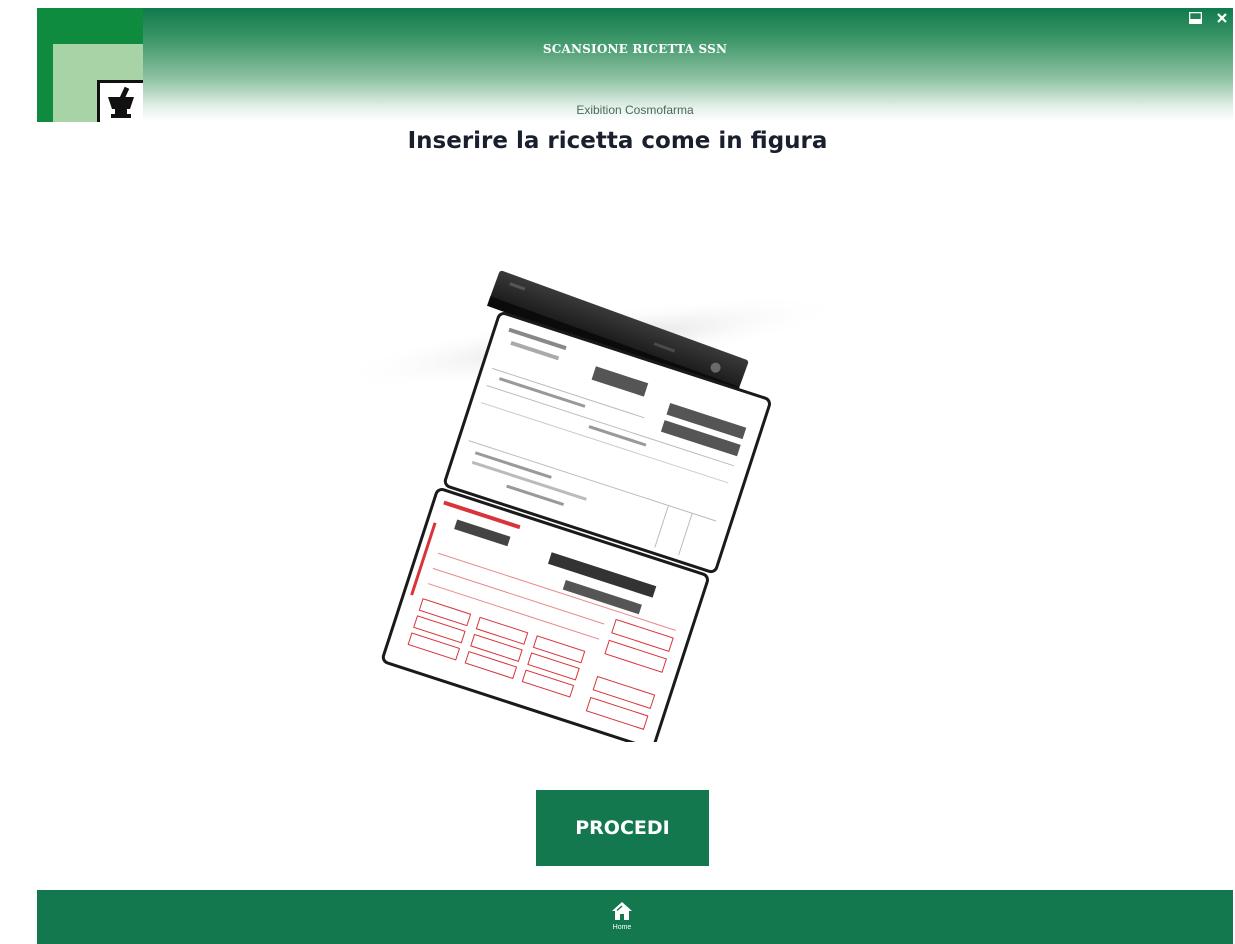 The width and height of the screenshot is (1235, 944). I want to click on minimize-icon, so click(1195, 18).